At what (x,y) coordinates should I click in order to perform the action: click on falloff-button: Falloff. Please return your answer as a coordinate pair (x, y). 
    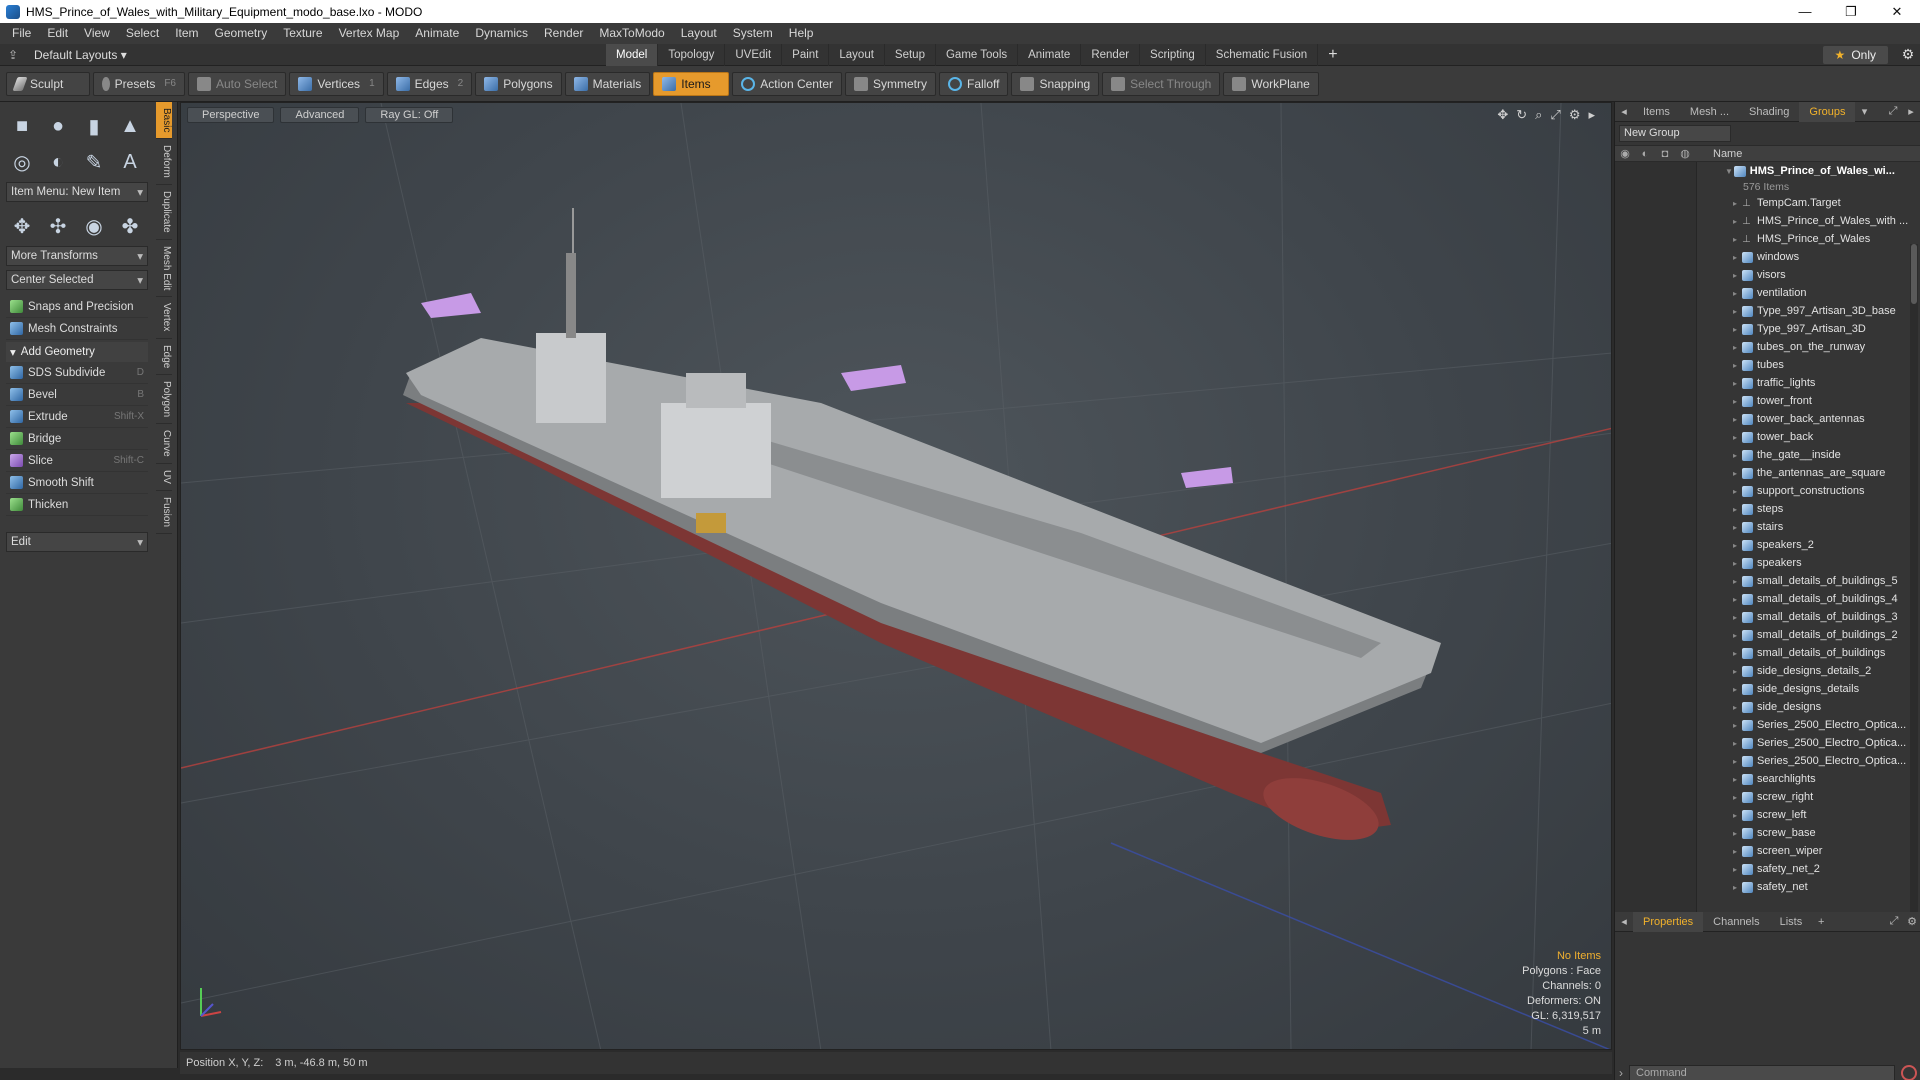
    Looking at the image, I should click on (973, 83).